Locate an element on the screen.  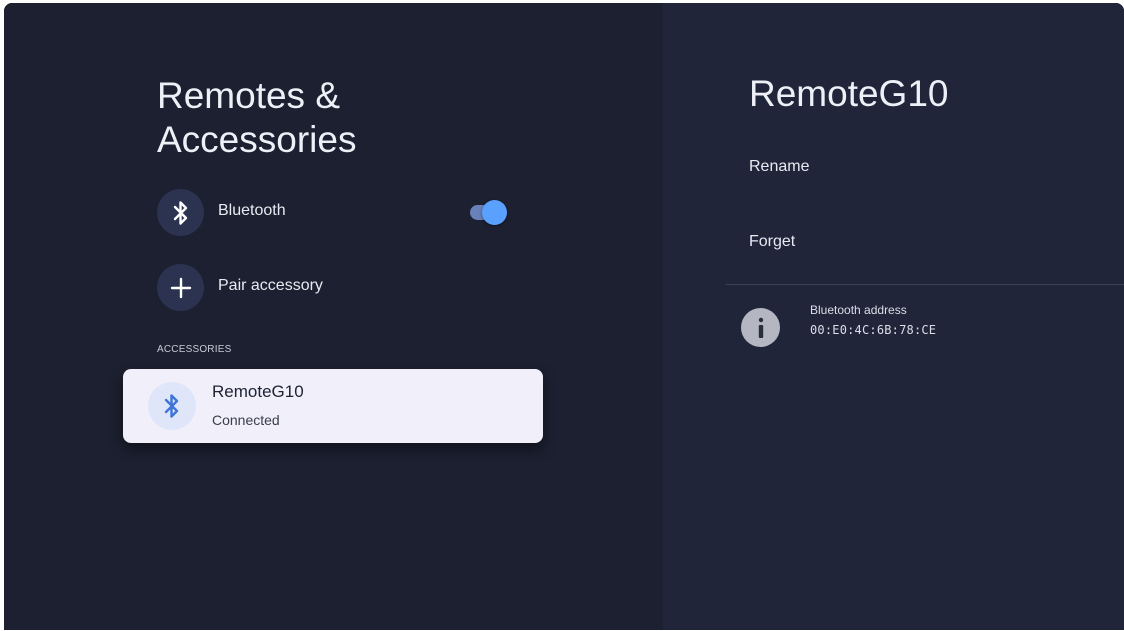
accessory-status: Connected is located at coordinates (246, 420).